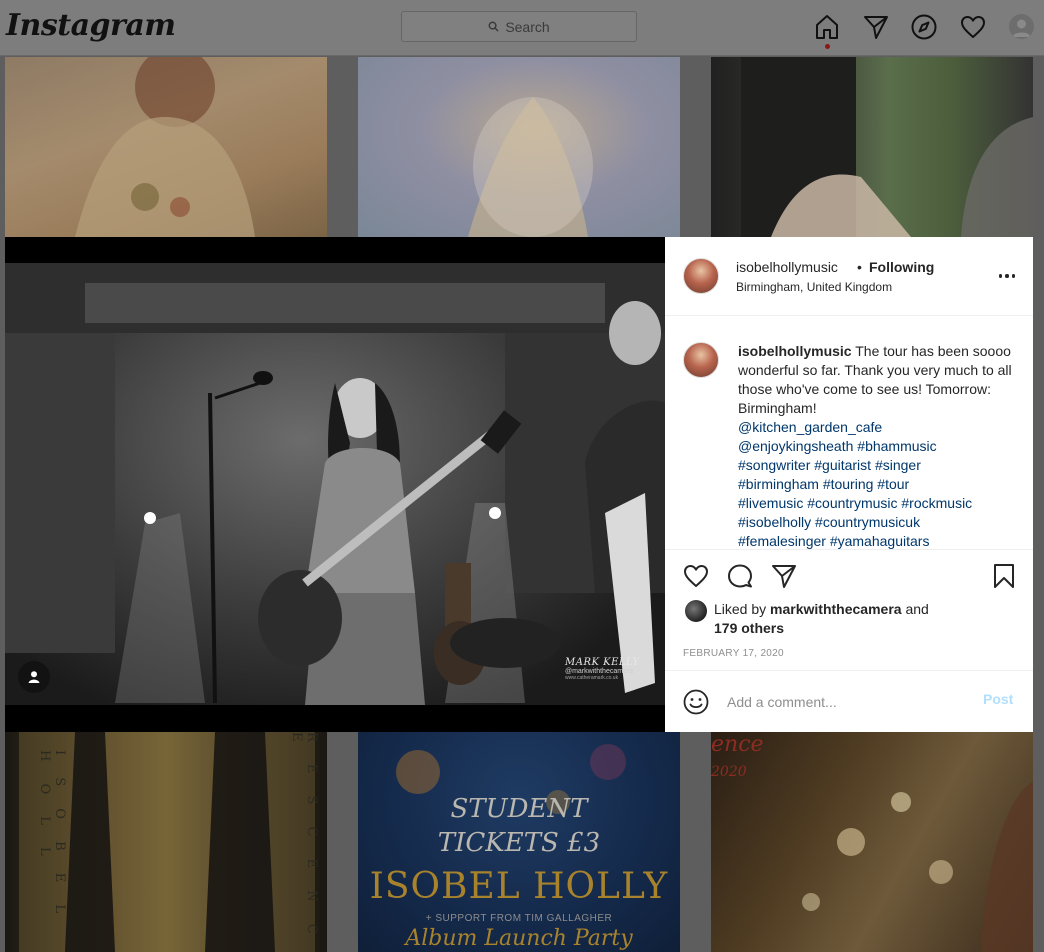 The image size is (1044, 952). What do you see at coordinates (519, 938) in the screenshot?
I see `poster-line: Album Launch Party` at bounding box center [519, 938].